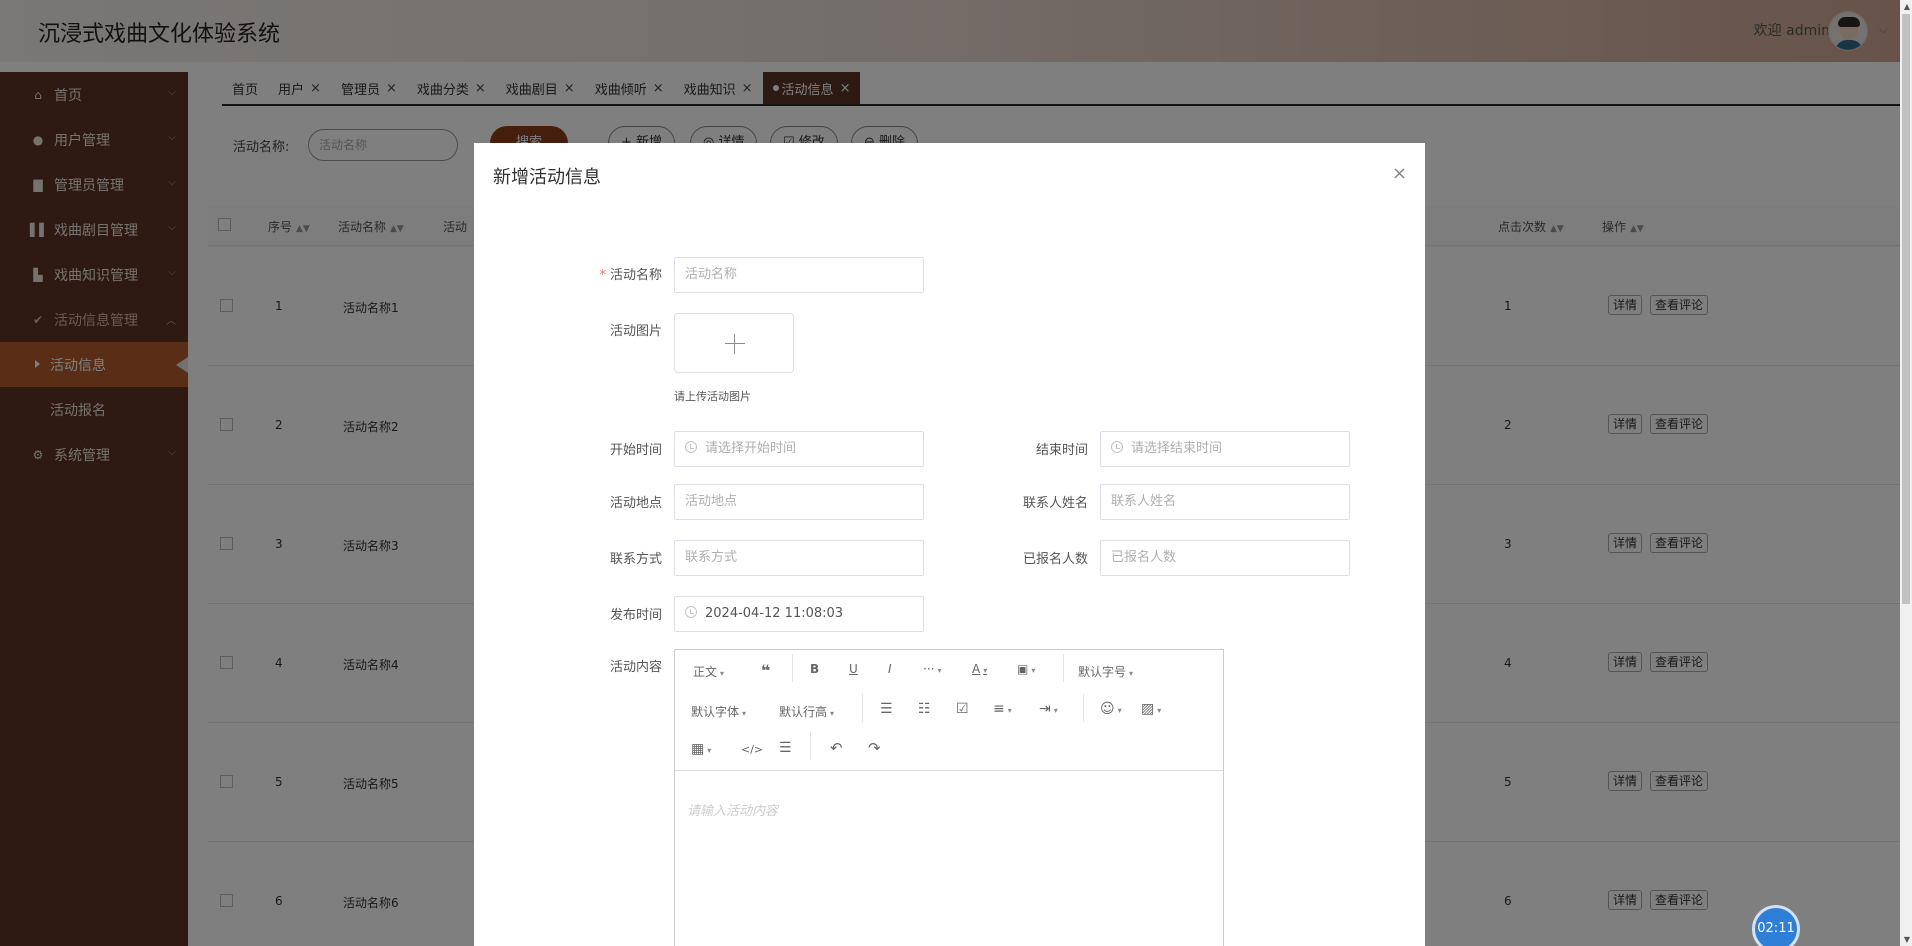 The height and width of the screenshot is (946, 1912). I want to click on font-color-icon: A ▾, so click(979, 669).